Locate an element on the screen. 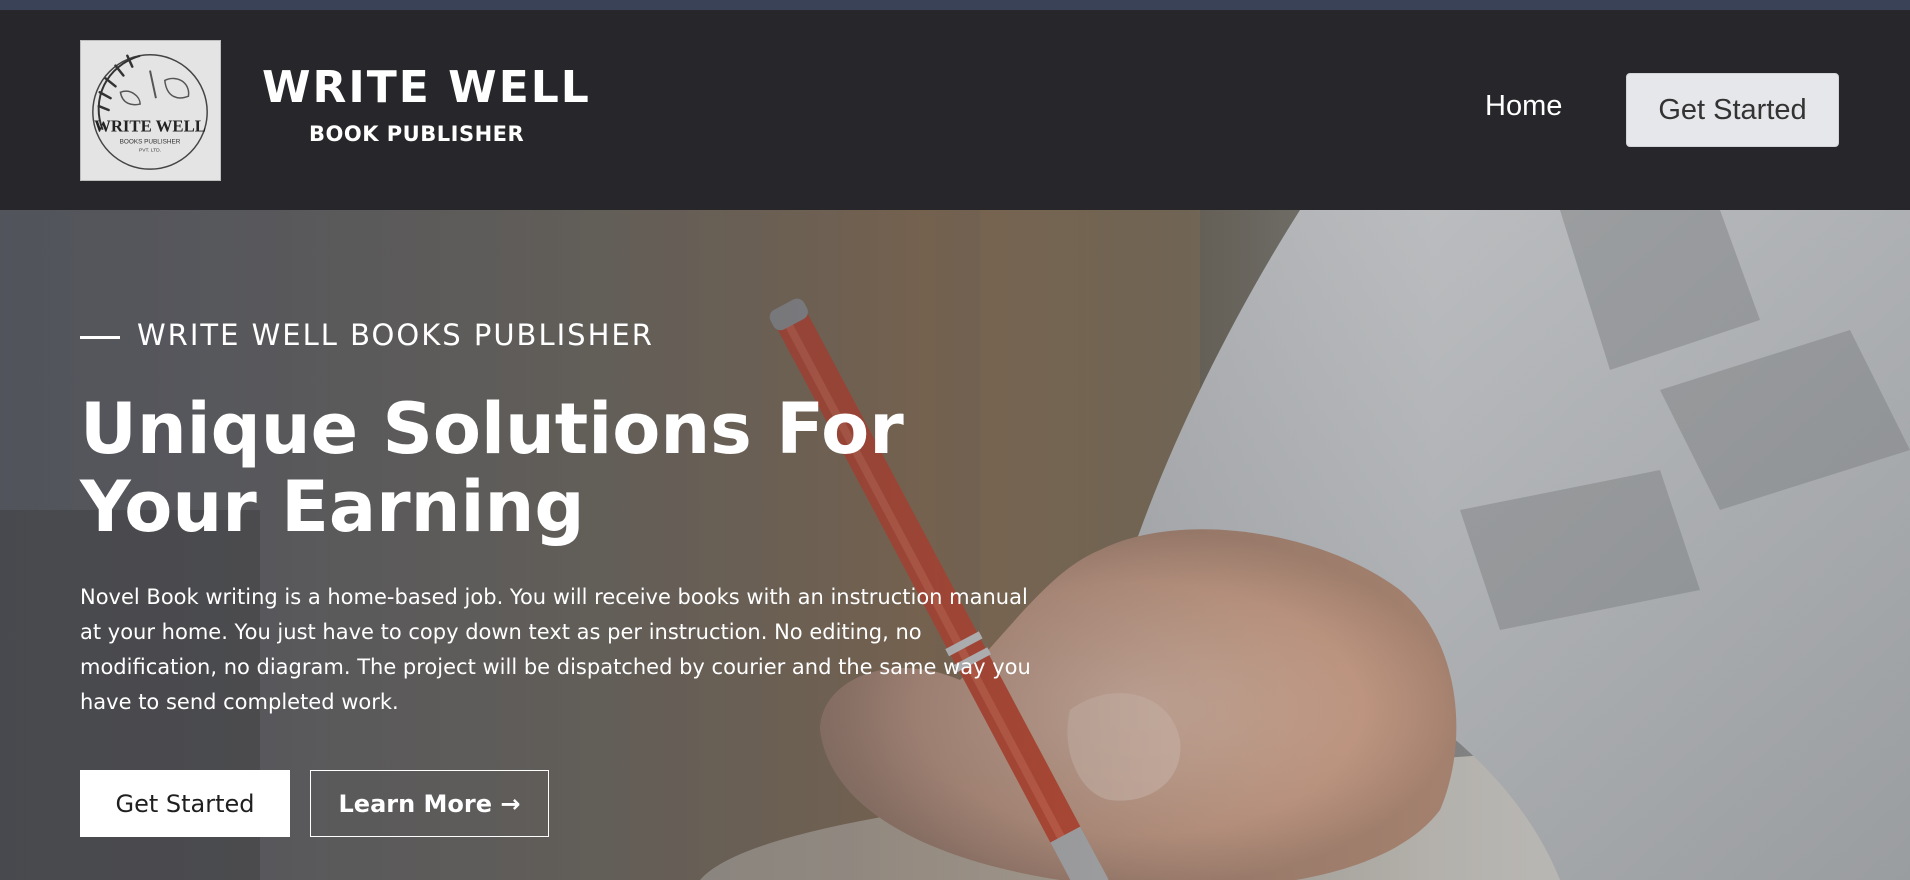 The width and height of the screenshot is (1910, 880). brand-title: WRITE WELL is located at coordinates (426, 87).